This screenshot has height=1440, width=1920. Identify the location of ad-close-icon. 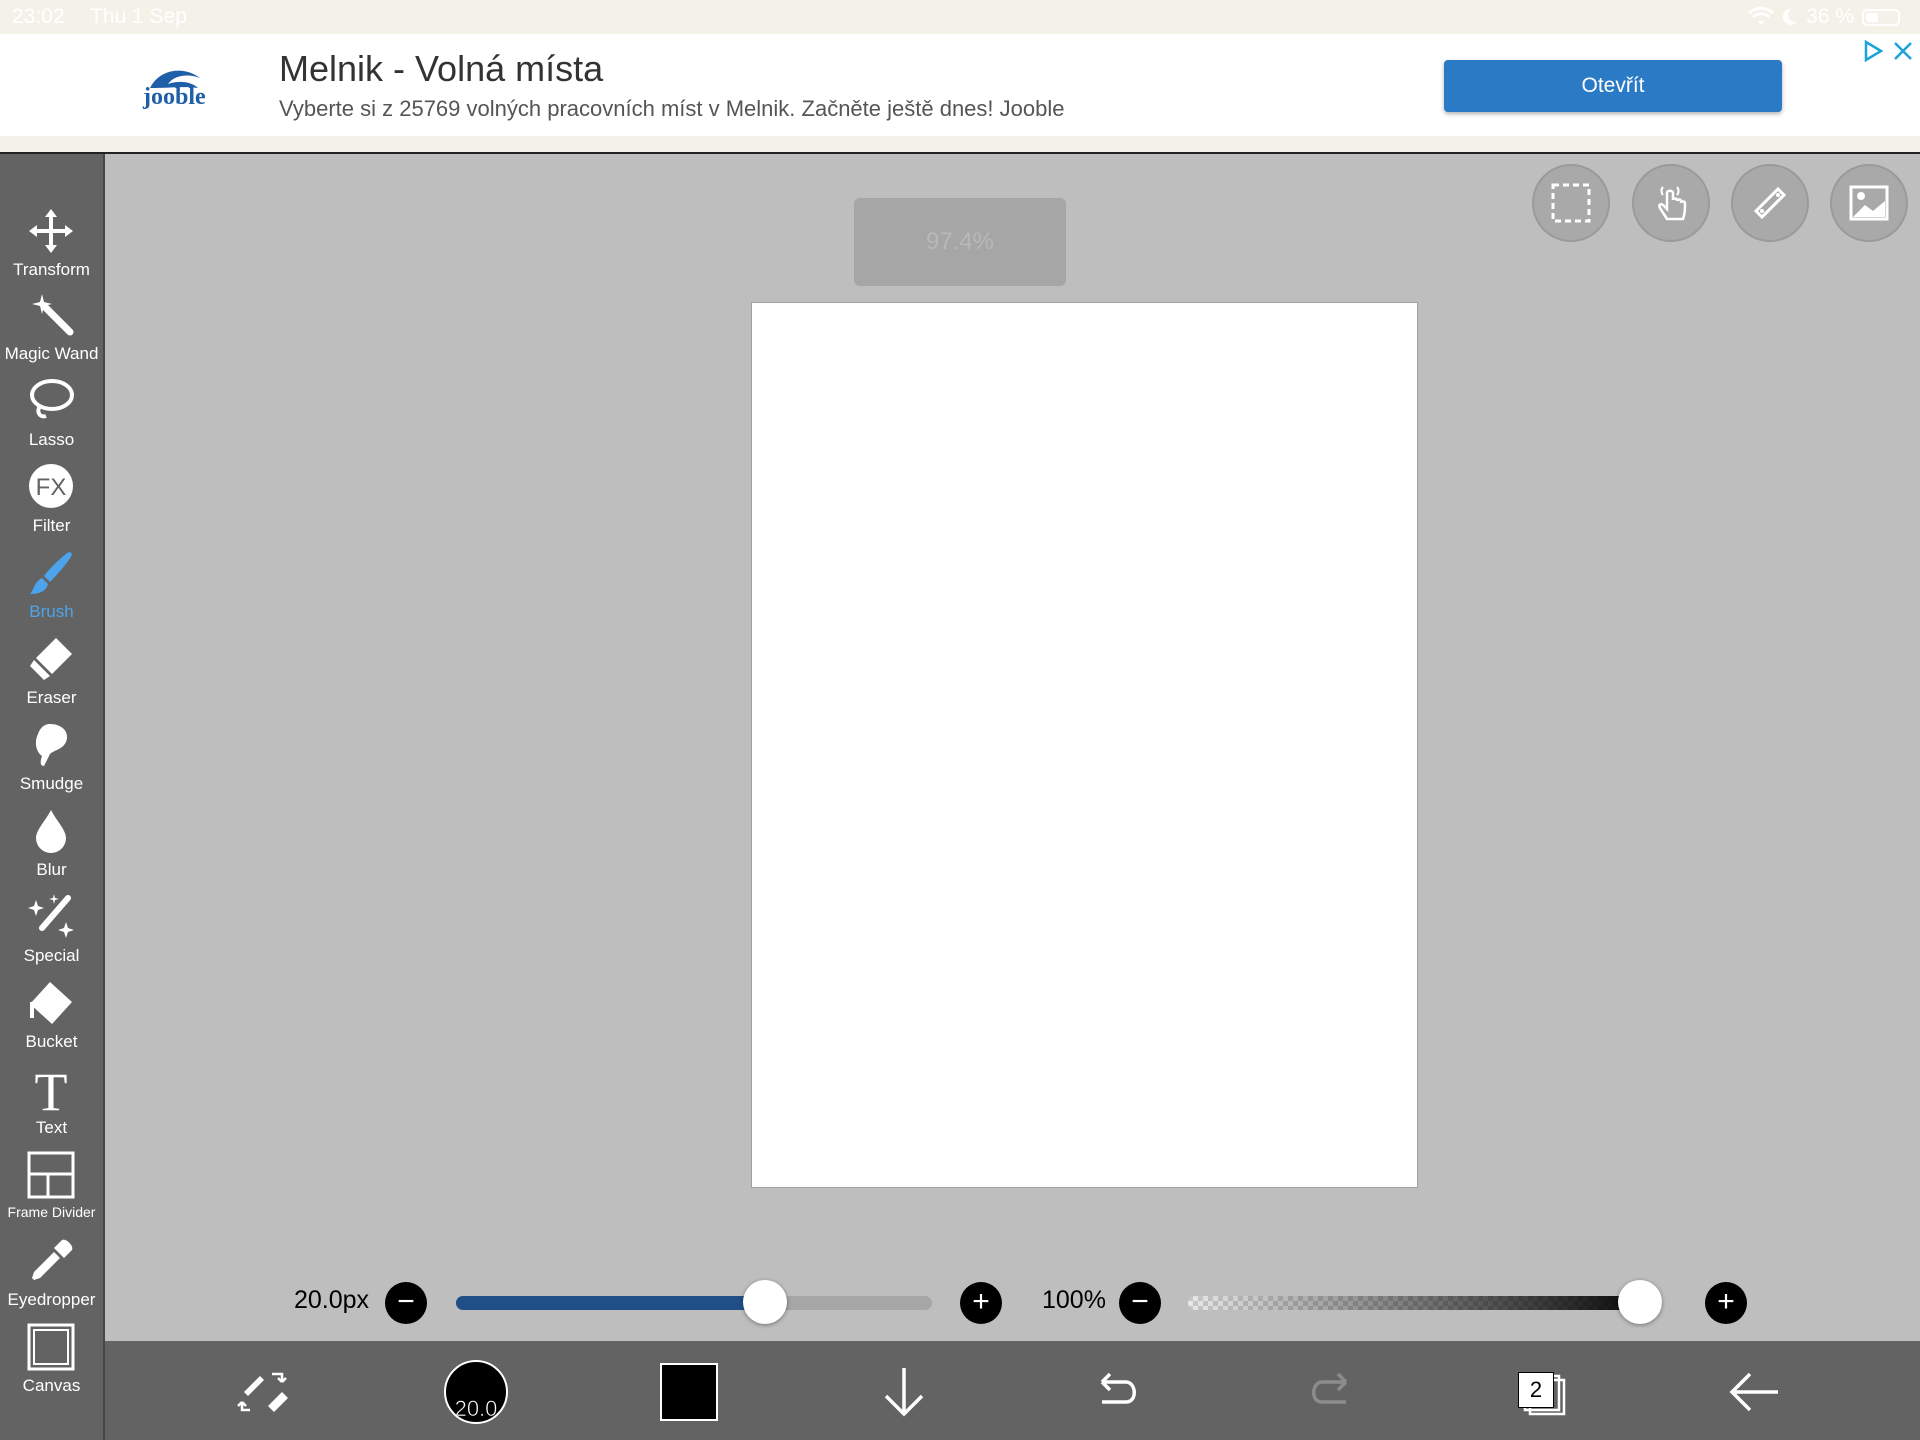
(1903, 51).